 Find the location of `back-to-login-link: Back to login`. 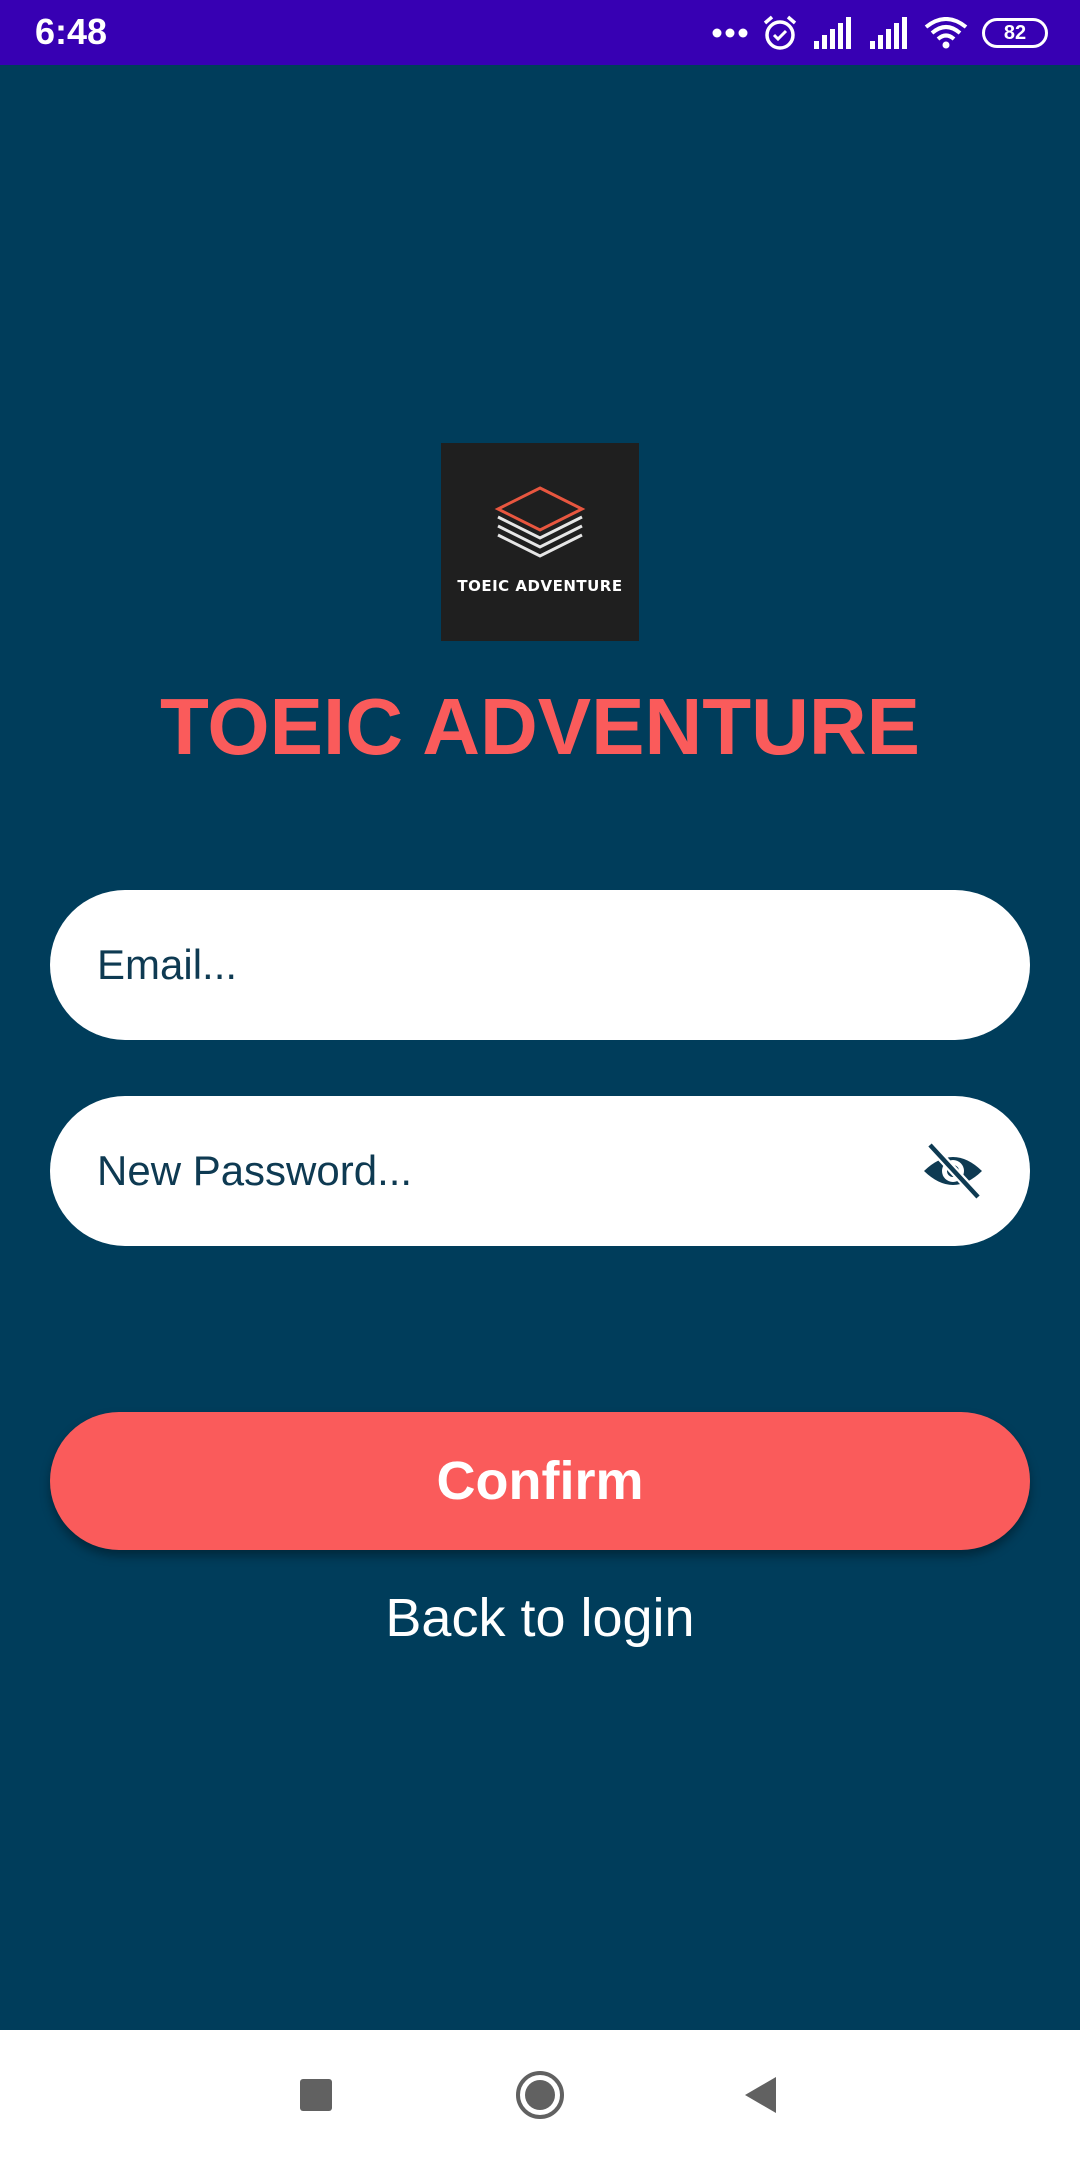

back-to-login-link: Back to login is located at coordinates (540, 1618).